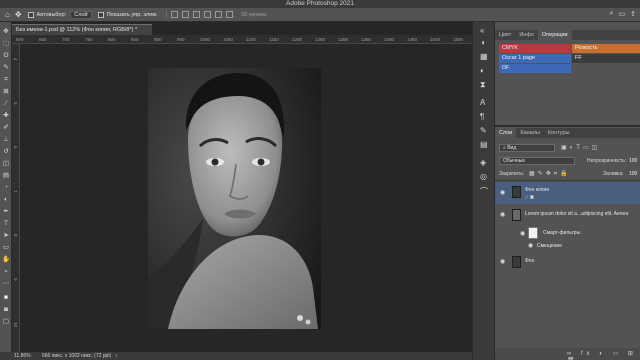 The image size is (640, 360). I want to click on layer-row-background: ◉ Фон, so click(567, 262).